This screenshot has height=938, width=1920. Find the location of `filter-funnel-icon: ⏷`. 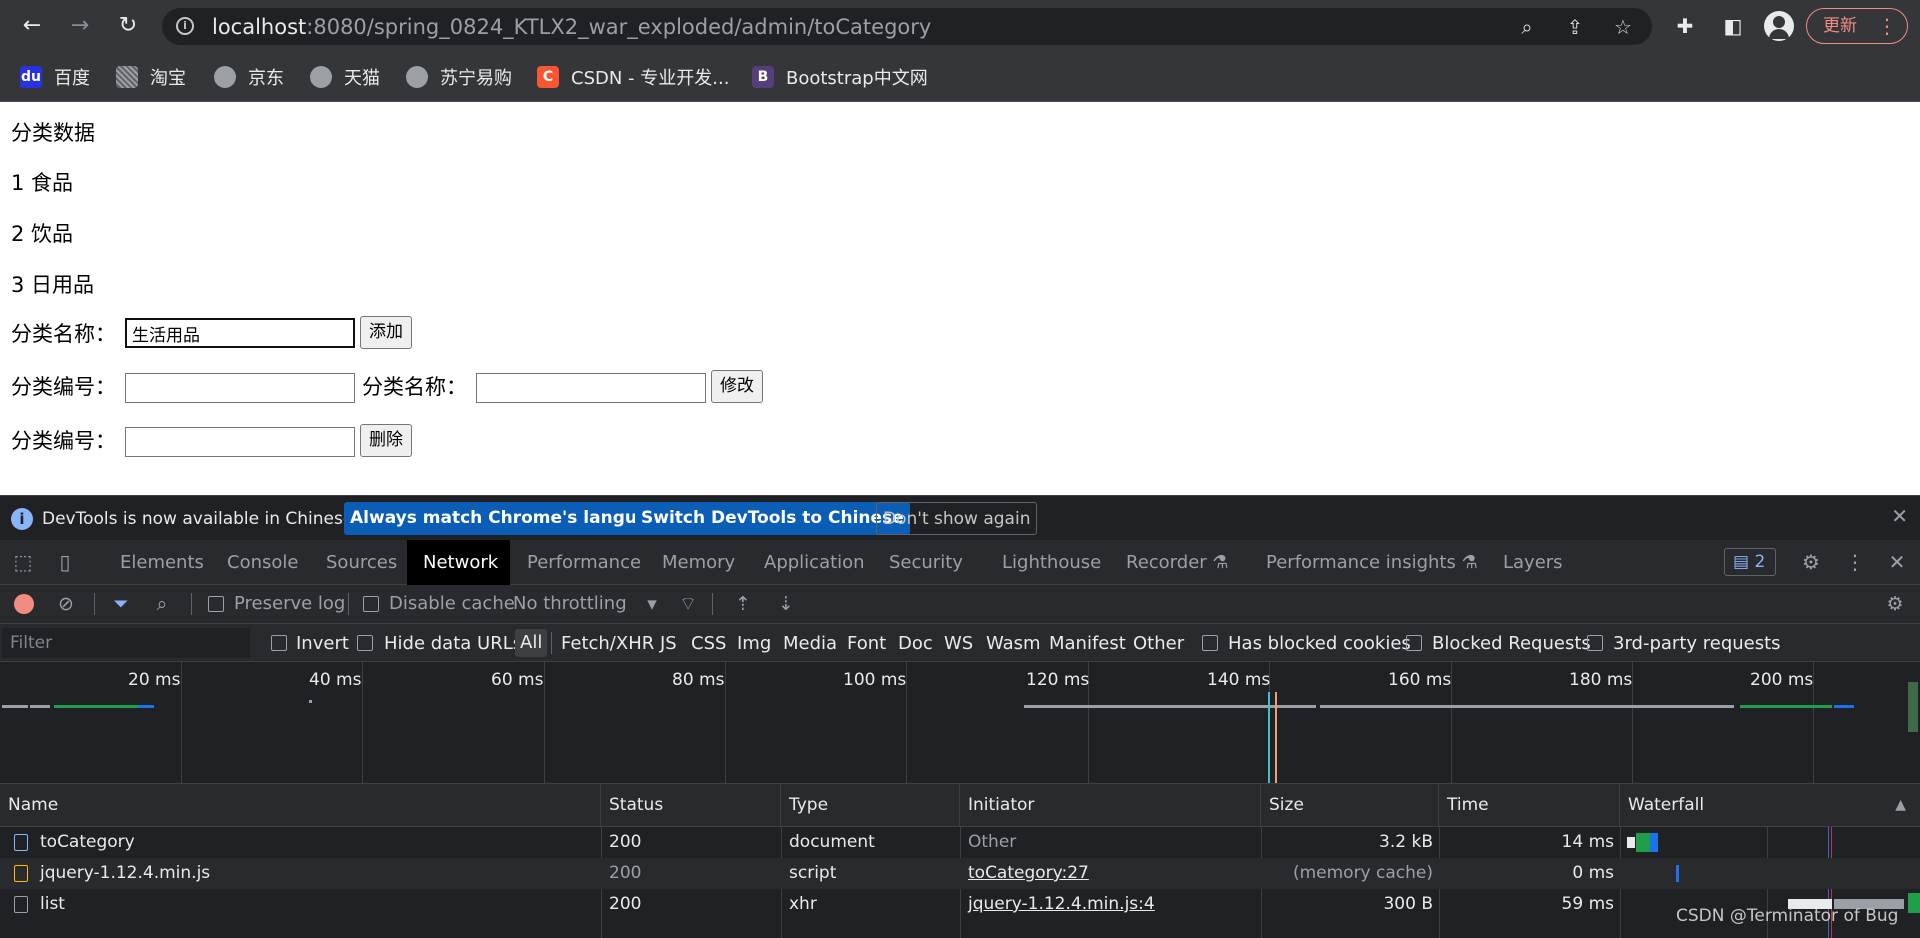

filter-funnel-icon: ⏷ is located at coordinates (121, 604).